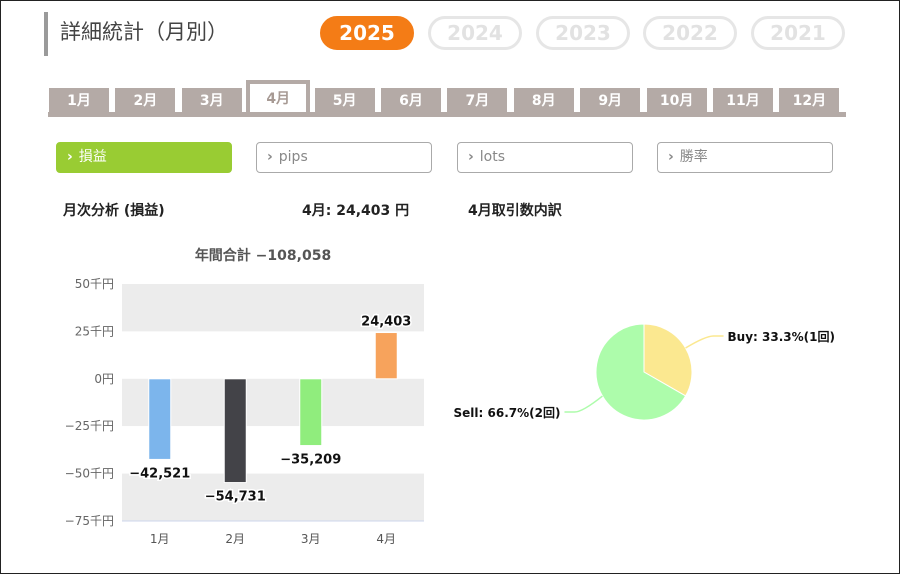 The height and width of the screenshot is (574, 900). What do you see at coordinates (263, 255) in the screenshot?
I see `chart-title: 年間合計 −108,058` at bounding box center [263, 255].